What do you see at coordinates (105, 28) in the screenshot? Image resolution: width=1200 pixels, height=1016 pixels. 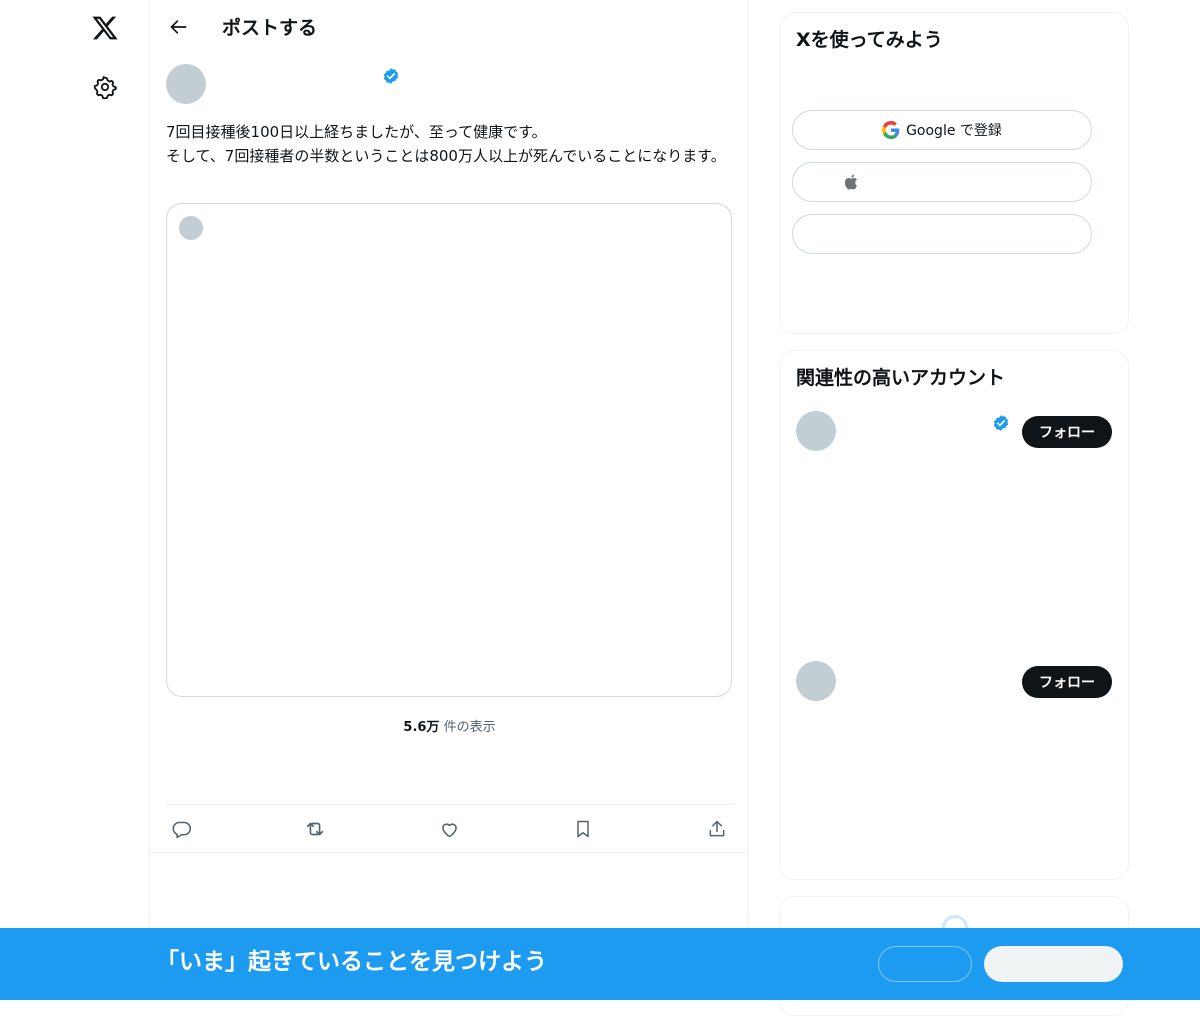 I see `x-logo-icon` at bounding box center [105, 28].